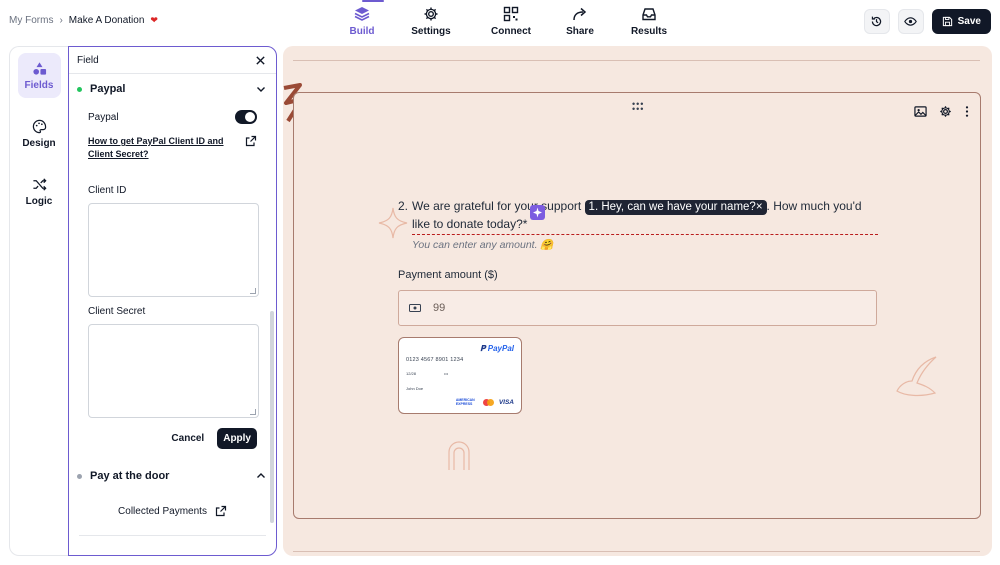 Image resolution: width=1000 pixels, height=565 pixels. I want to click on shapes-icon, so click(39, 68).